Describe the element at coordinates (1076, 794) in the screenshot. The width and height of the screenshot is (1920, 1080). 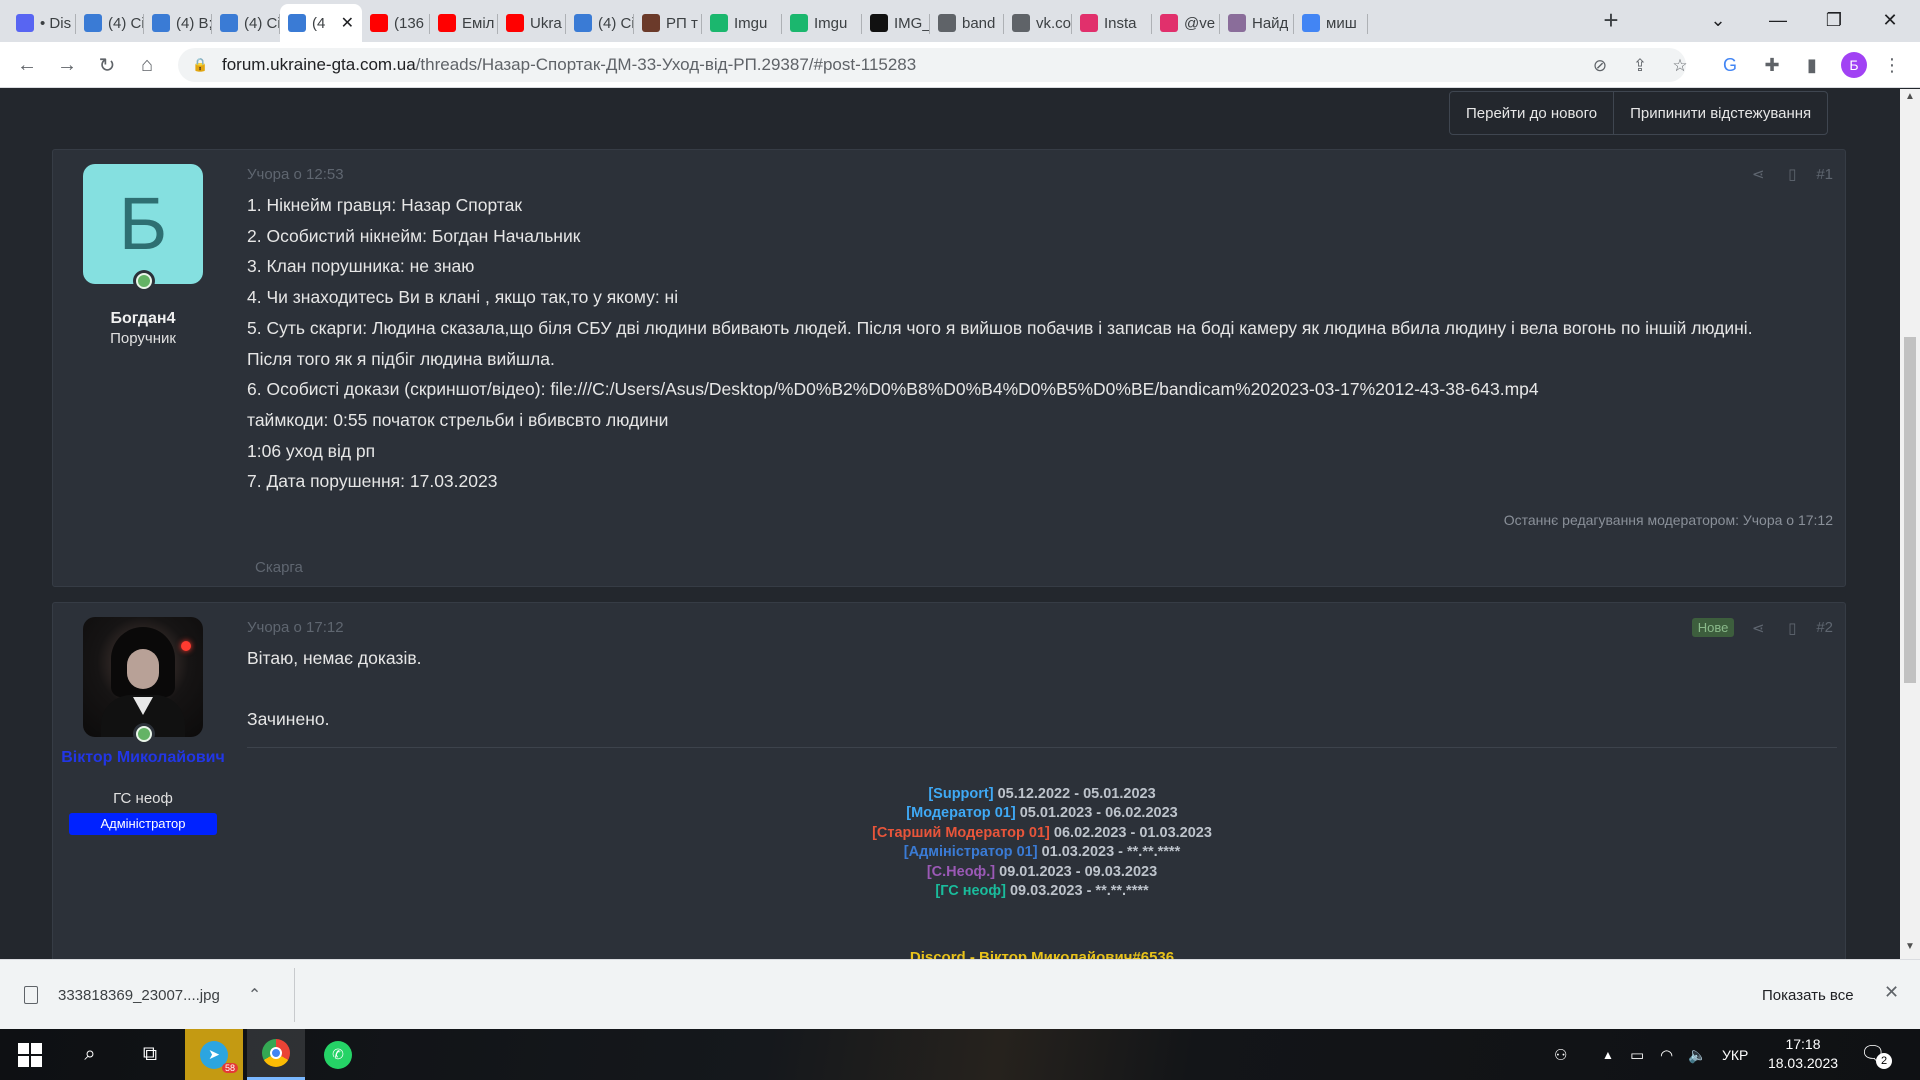
I see `signature-dates: 05.12.2022 - 05.01.2023` at that location.